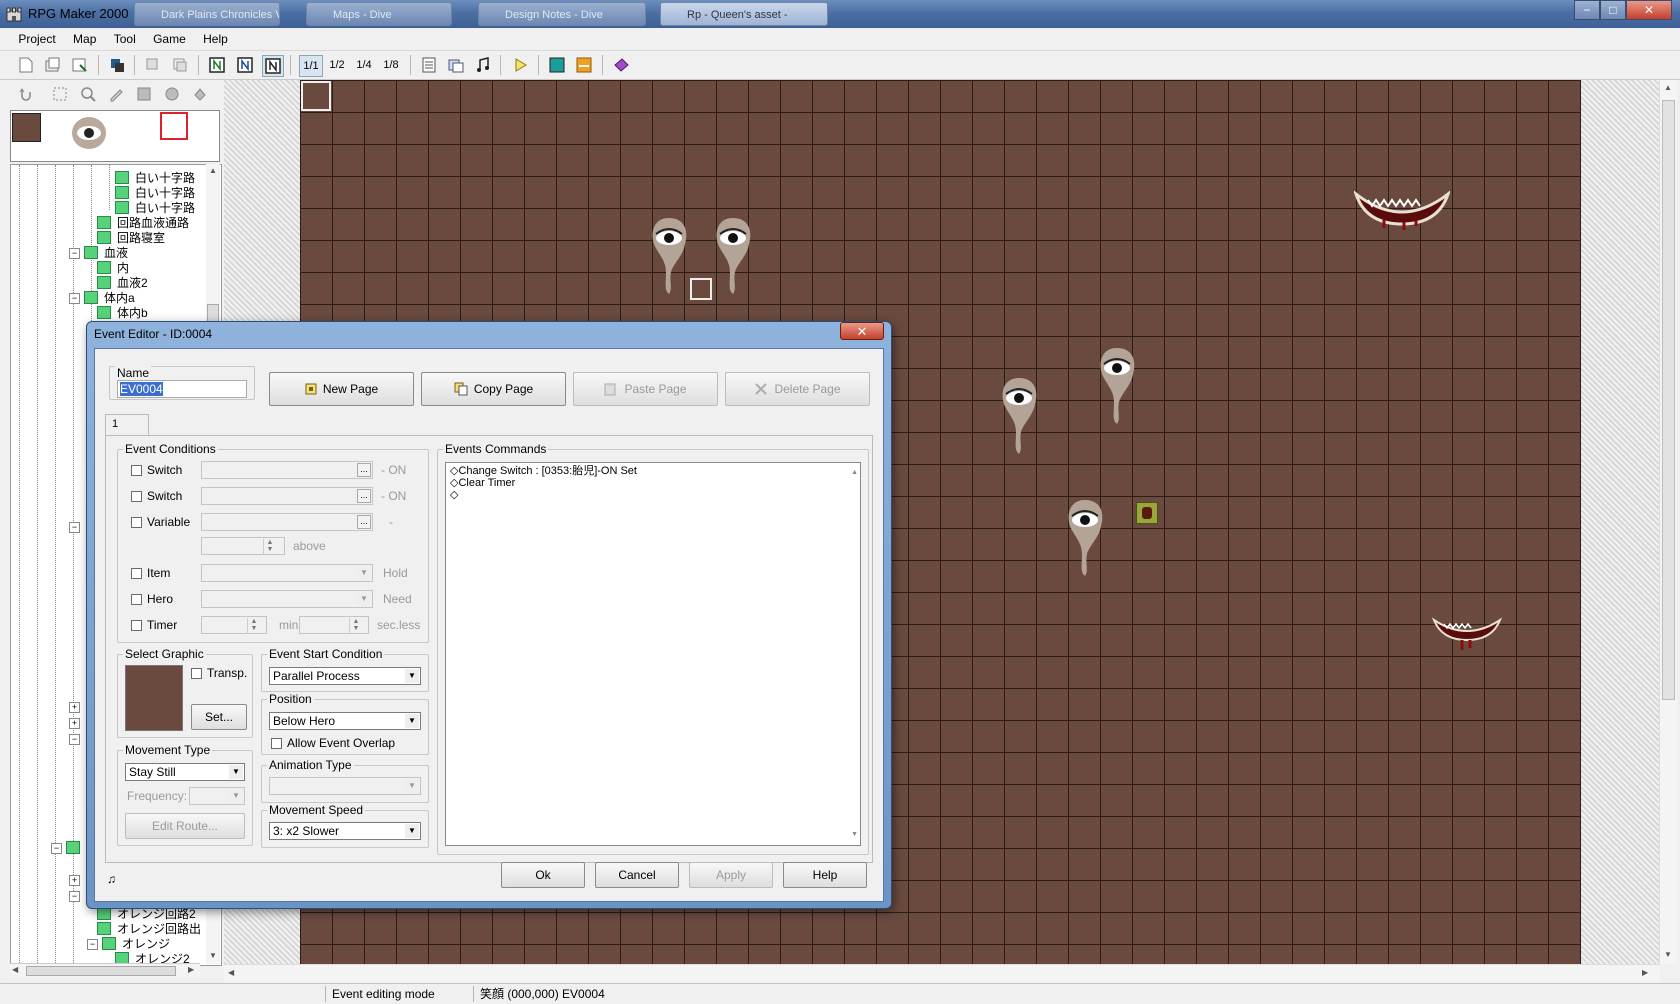 This screenshot has width=1680, height=1004. Describe the element at coordinates (562, 14) in the screenshot. I see `background-tab: Design Notes - Dive` at that location.